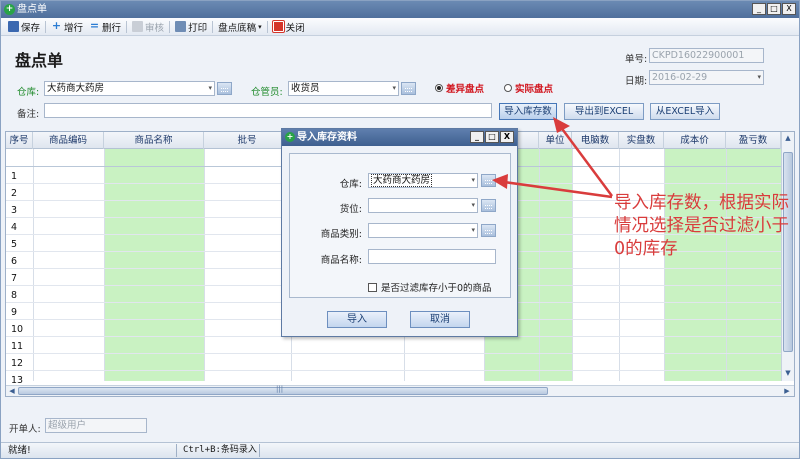  Describe the element at coordinates (695, 140) in the screenshot. I see `column-header-cost: 成本价` at that location.